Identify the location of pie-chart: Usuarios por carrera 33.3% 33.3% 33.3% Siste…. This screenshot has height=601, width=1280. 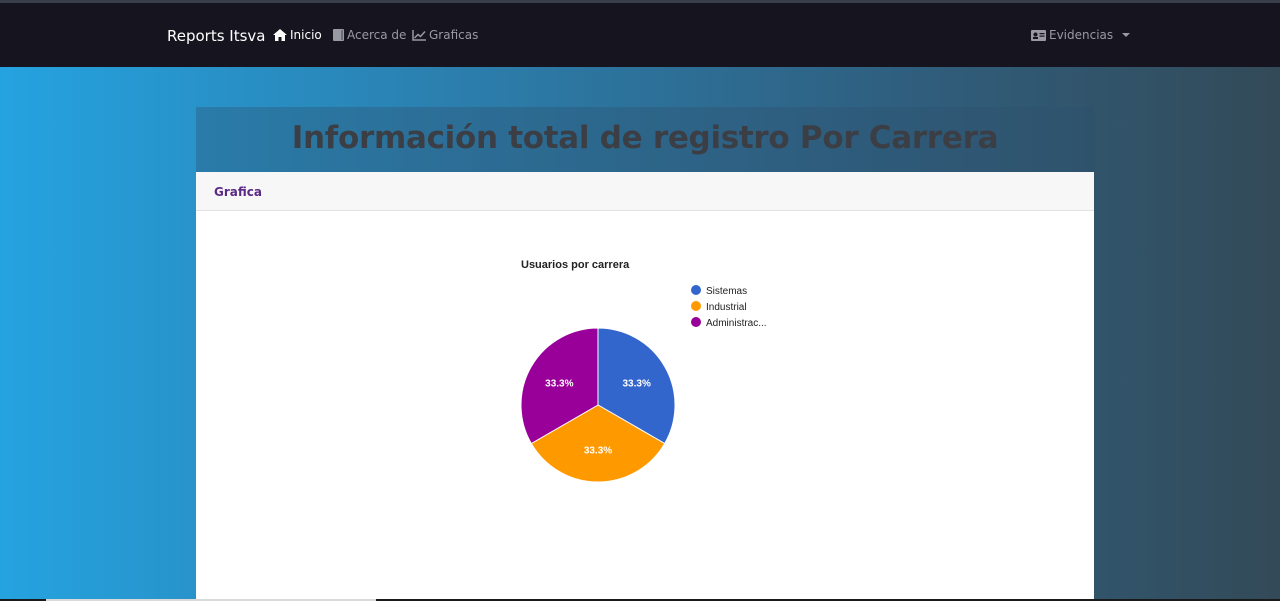
(643, 371).